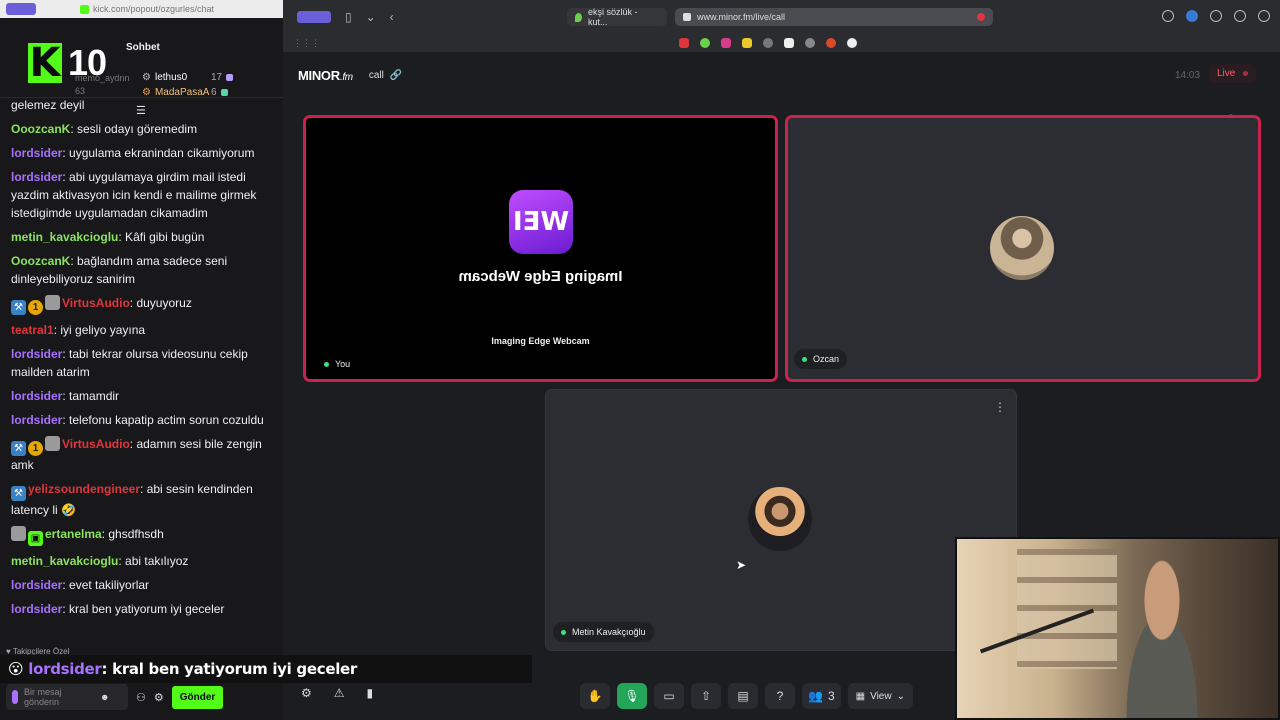 The image size is (1280, 720). What do you see at coordinates (43, 697) in the screenshot?
I see `input-placeholder: Bir mesaj gönderin` at bounding box center [43, 697].